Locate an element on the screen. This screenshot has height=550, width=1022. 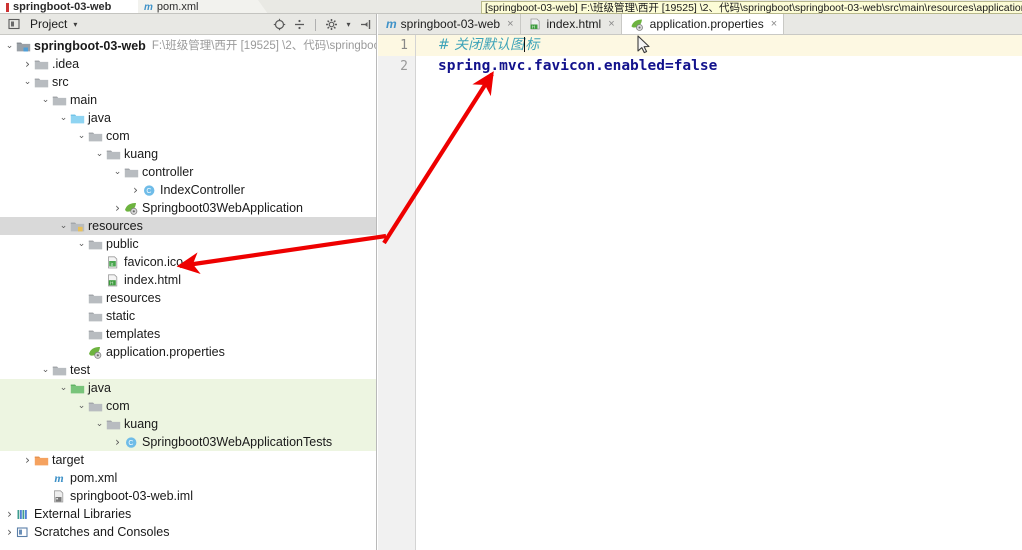
editor-tab-application-properties: application.properties × is located at coordinates (703, 24).